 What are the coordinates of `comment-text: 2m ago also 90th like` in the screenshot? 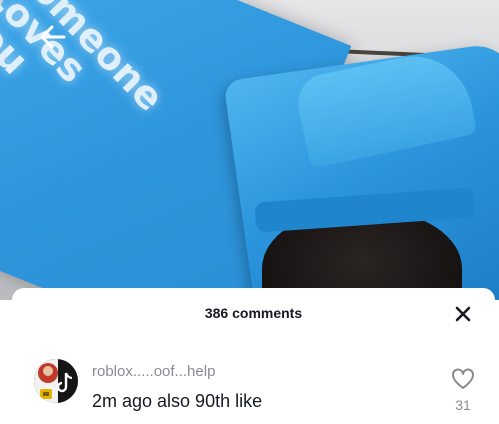 It's located at (177, 401).